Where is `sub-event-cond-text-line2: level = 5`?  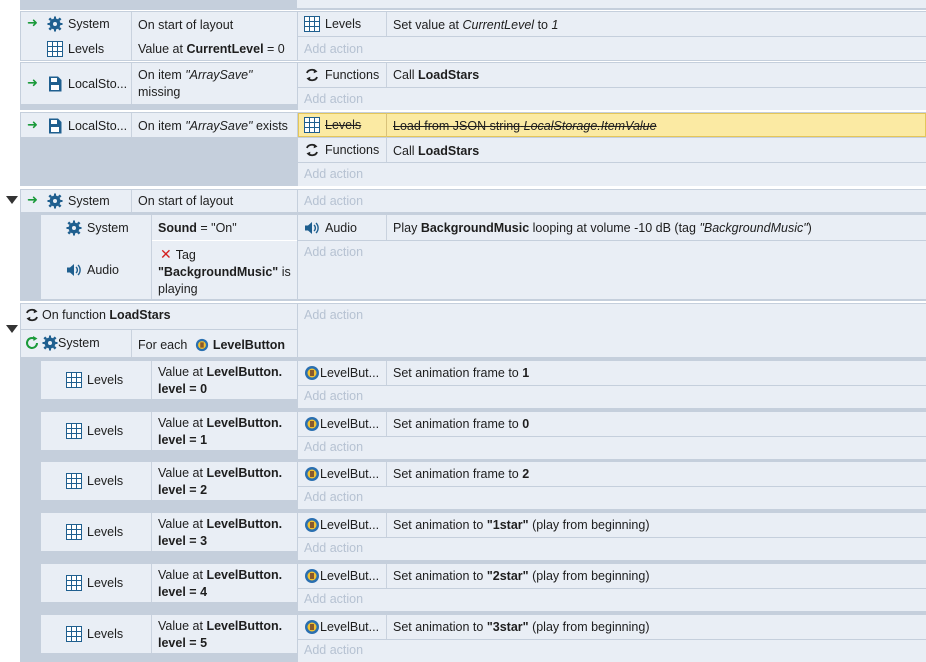
sub-event-cond-text-line2: level = 5 is located at coordinates (183, 643).